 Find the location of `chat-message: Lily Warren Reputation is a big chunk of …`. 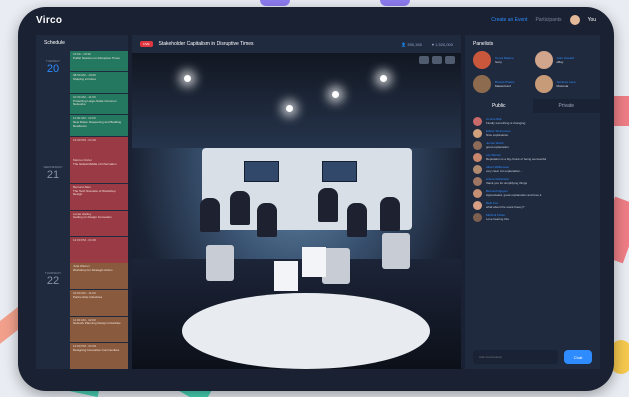

chat-message: Lily Warren Reputation is a big chunk of … is located at coordinates (532, 157).